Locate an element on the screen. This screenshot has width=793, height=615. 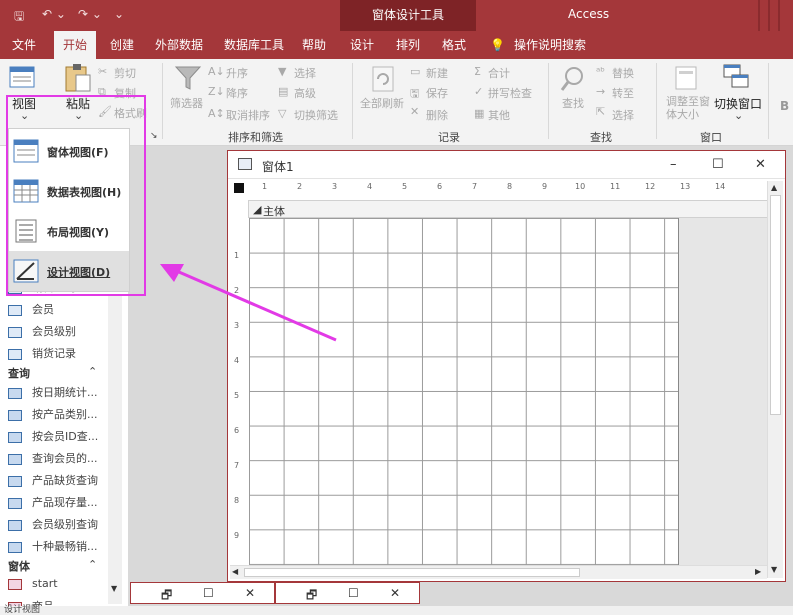
refresh-icon is located at coordinates (383, 79).